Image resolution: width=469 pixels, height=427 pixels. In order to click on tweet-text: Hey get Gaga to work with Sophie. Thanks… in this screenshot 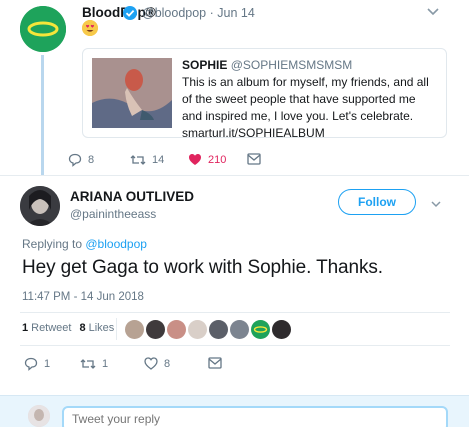, I will do `click(202, 267)`.